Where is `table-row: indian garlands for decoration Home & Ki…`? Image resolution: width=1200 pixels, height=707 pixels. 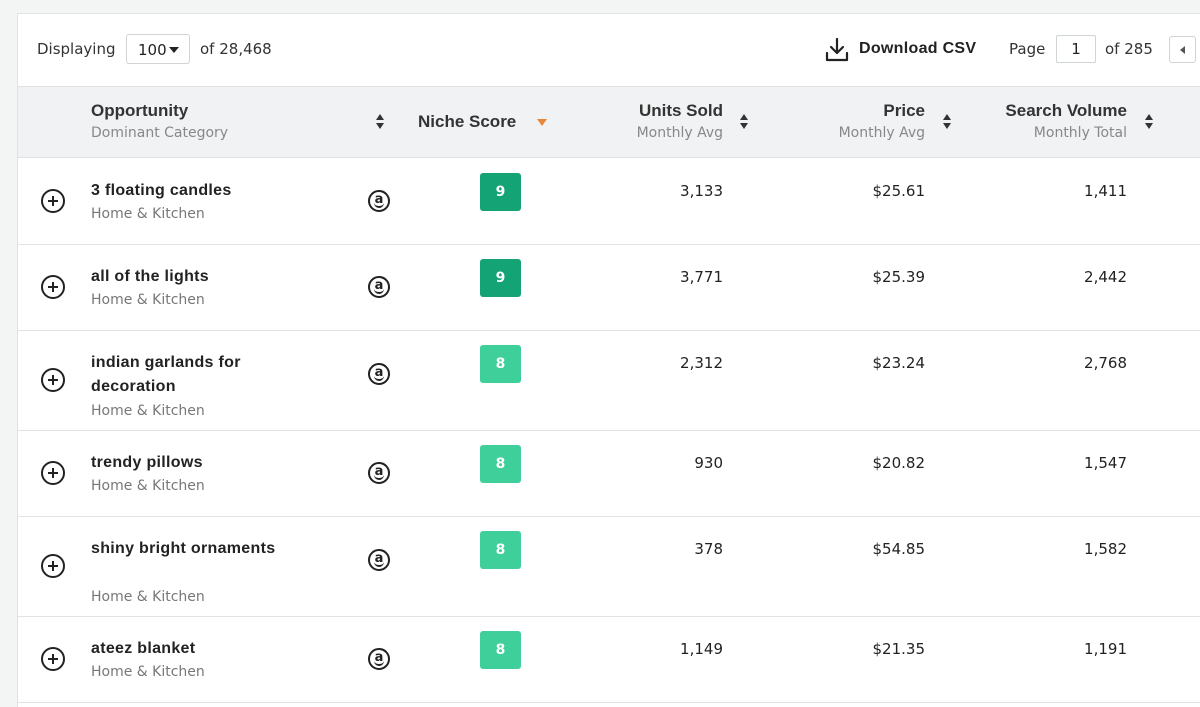 table-row: indian garlands for decoration Home & Ki… is located at coordinates (609, 381).